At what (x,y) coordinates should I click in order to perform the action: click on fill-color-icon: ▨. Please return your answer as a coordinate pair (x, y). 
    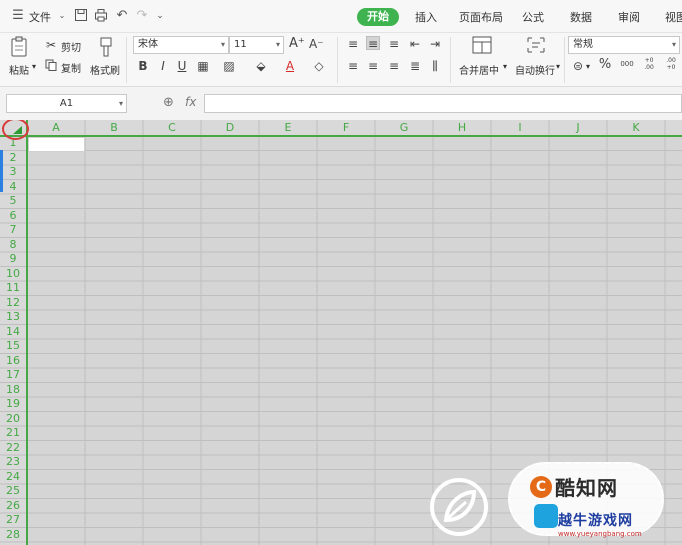
    Looking at the image, I should click on (229, 66).